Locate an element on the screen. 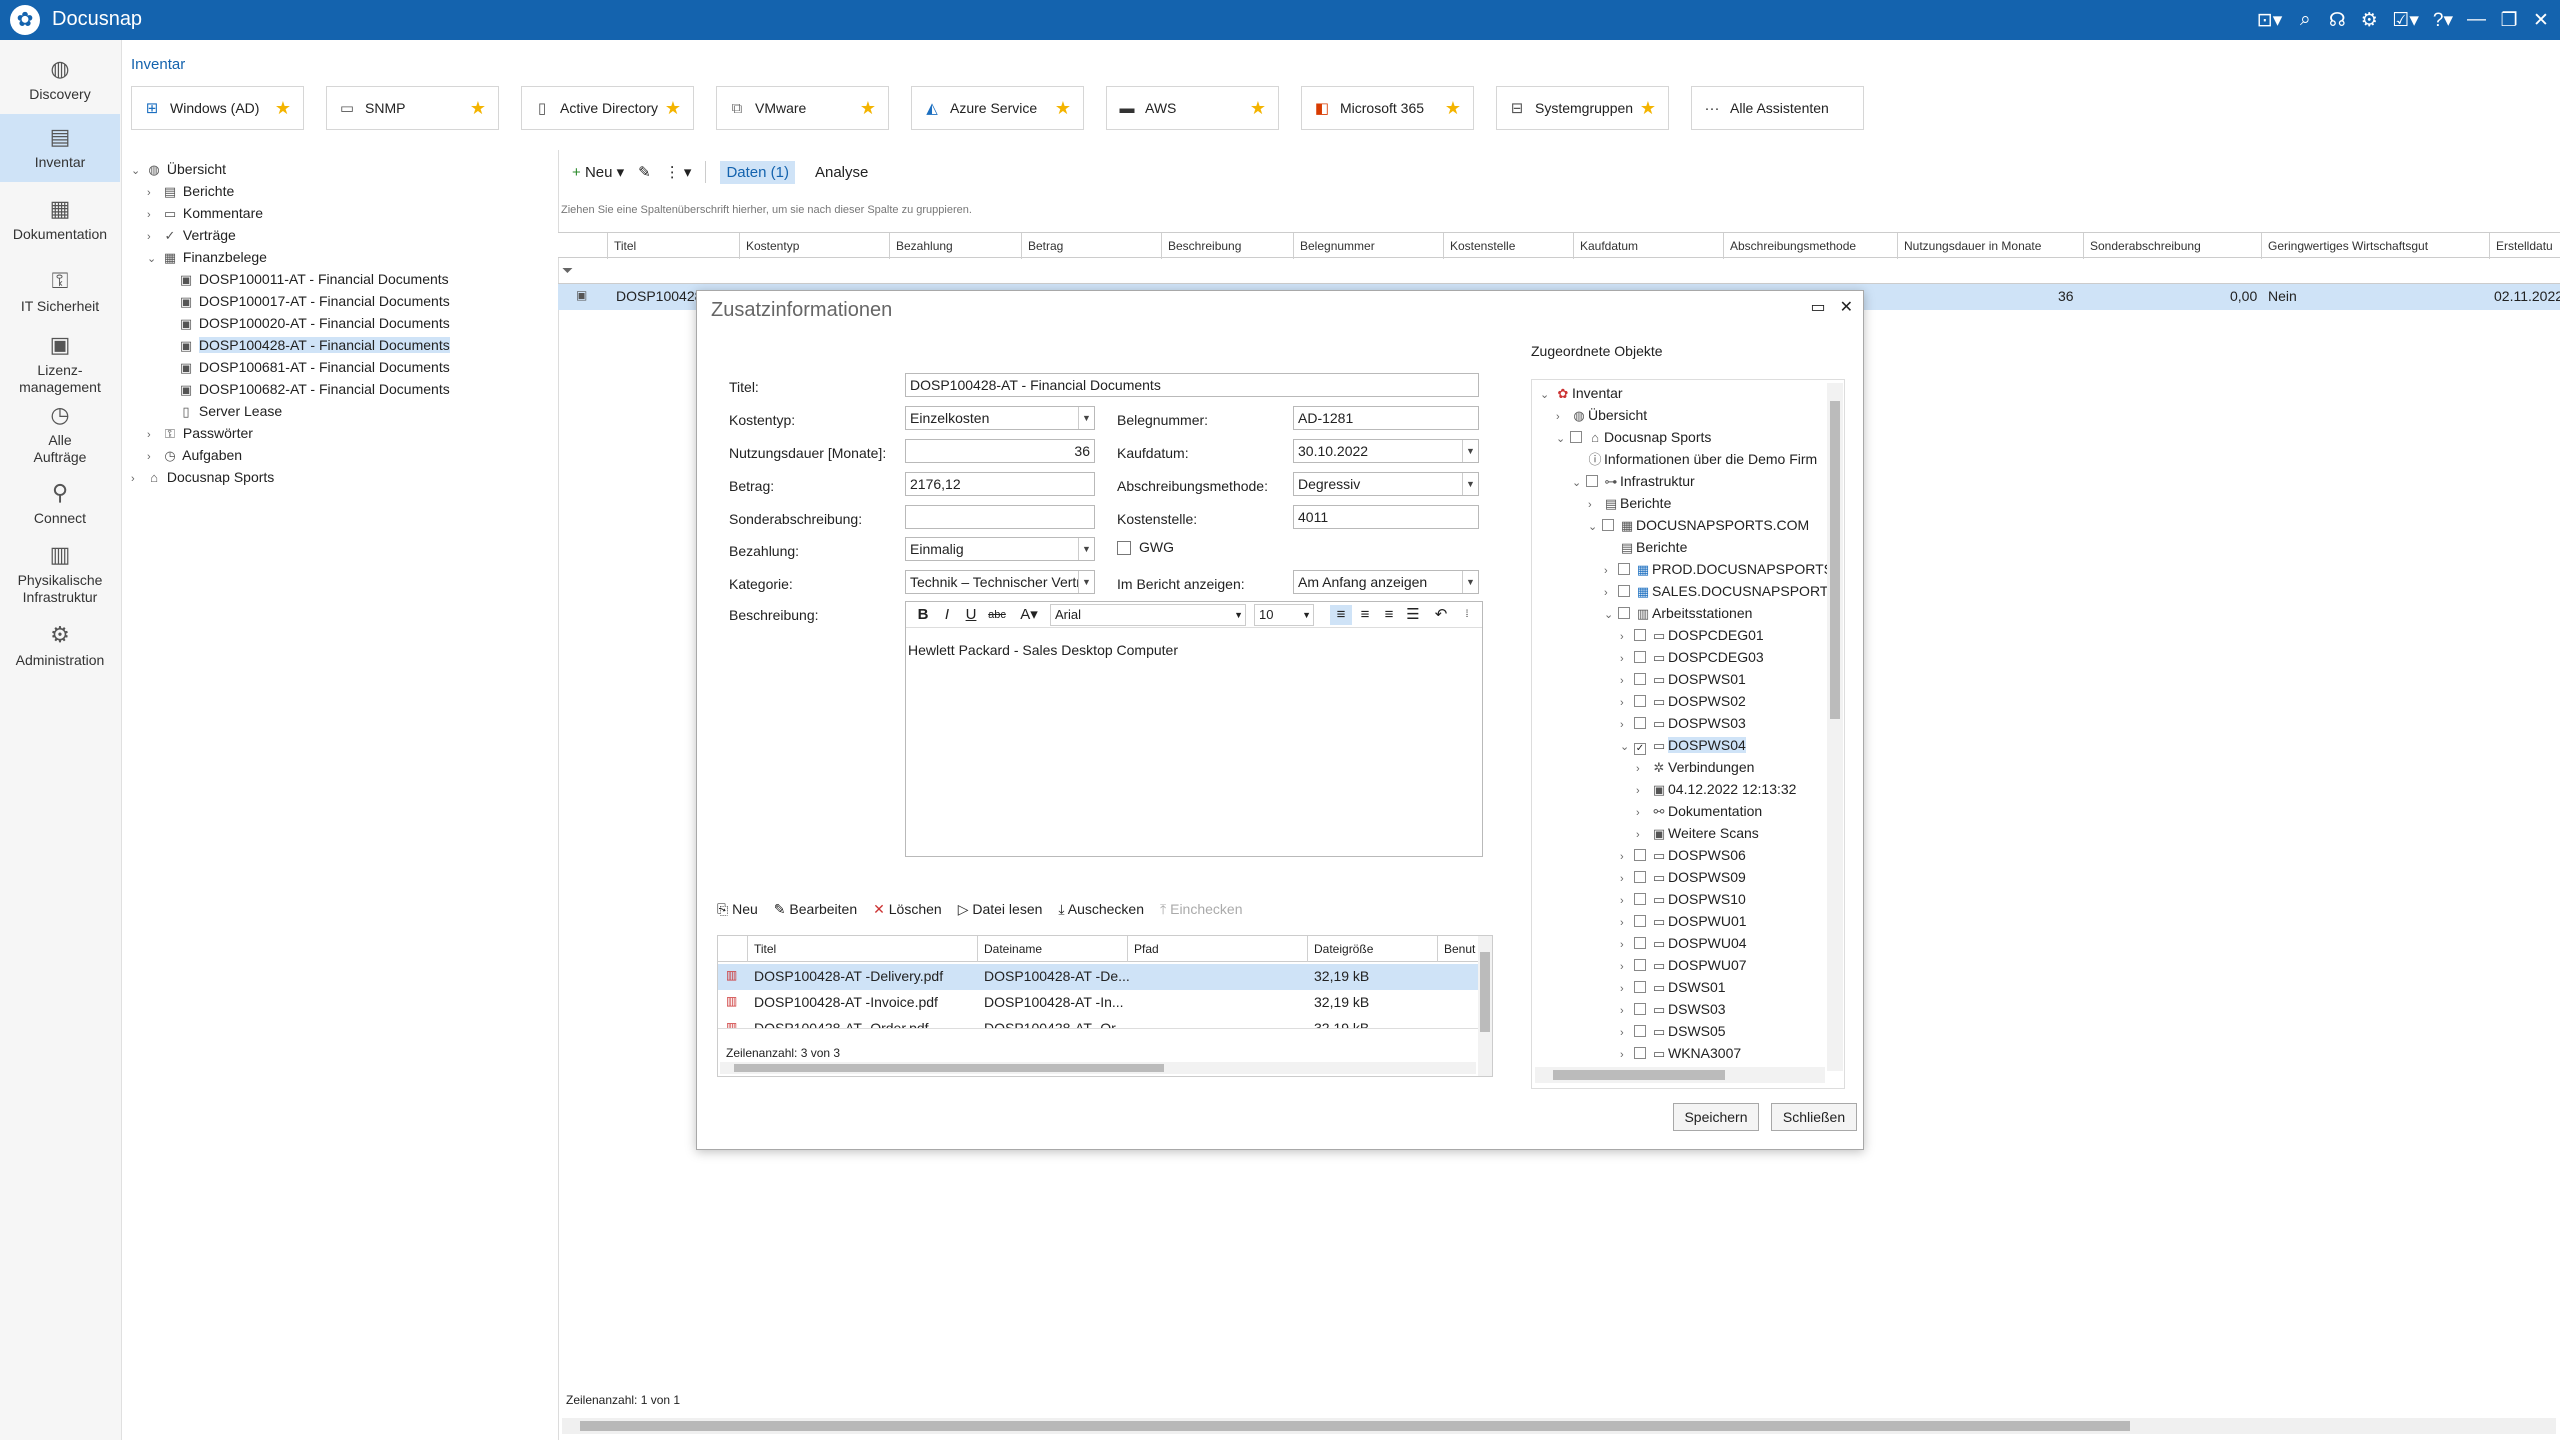  attach-vertical-scrollbar is located at coordinates (1485, 1006).